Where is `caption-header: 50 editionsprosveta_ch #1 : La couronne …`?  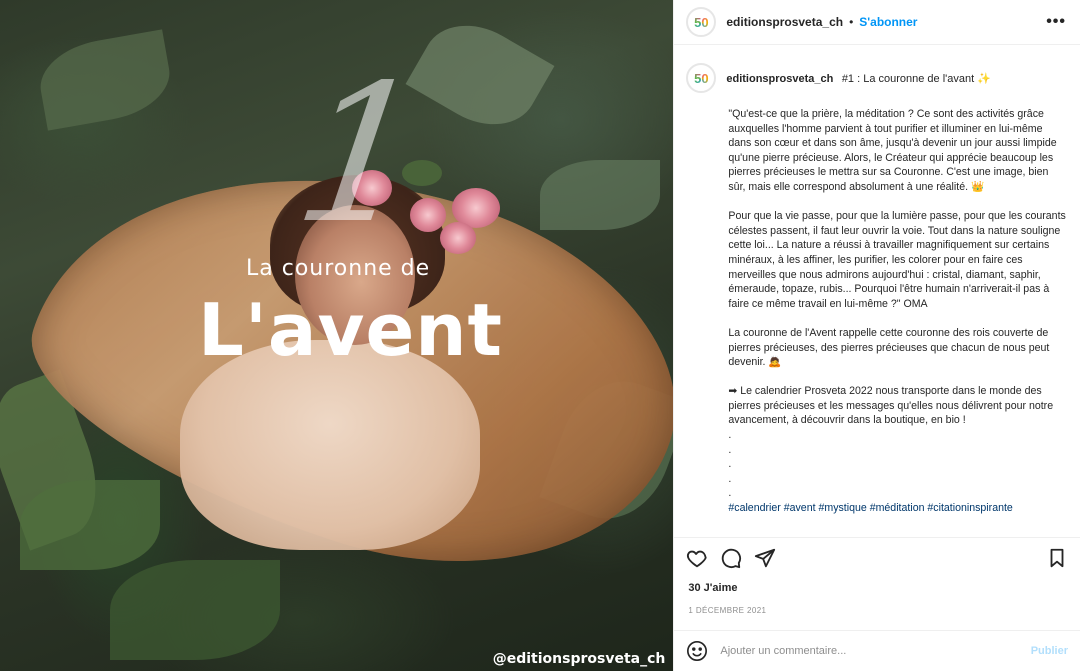
caption-header: 50 editionsprosveta_ch #1 : La couronne … is located at coordinates (876, 78).